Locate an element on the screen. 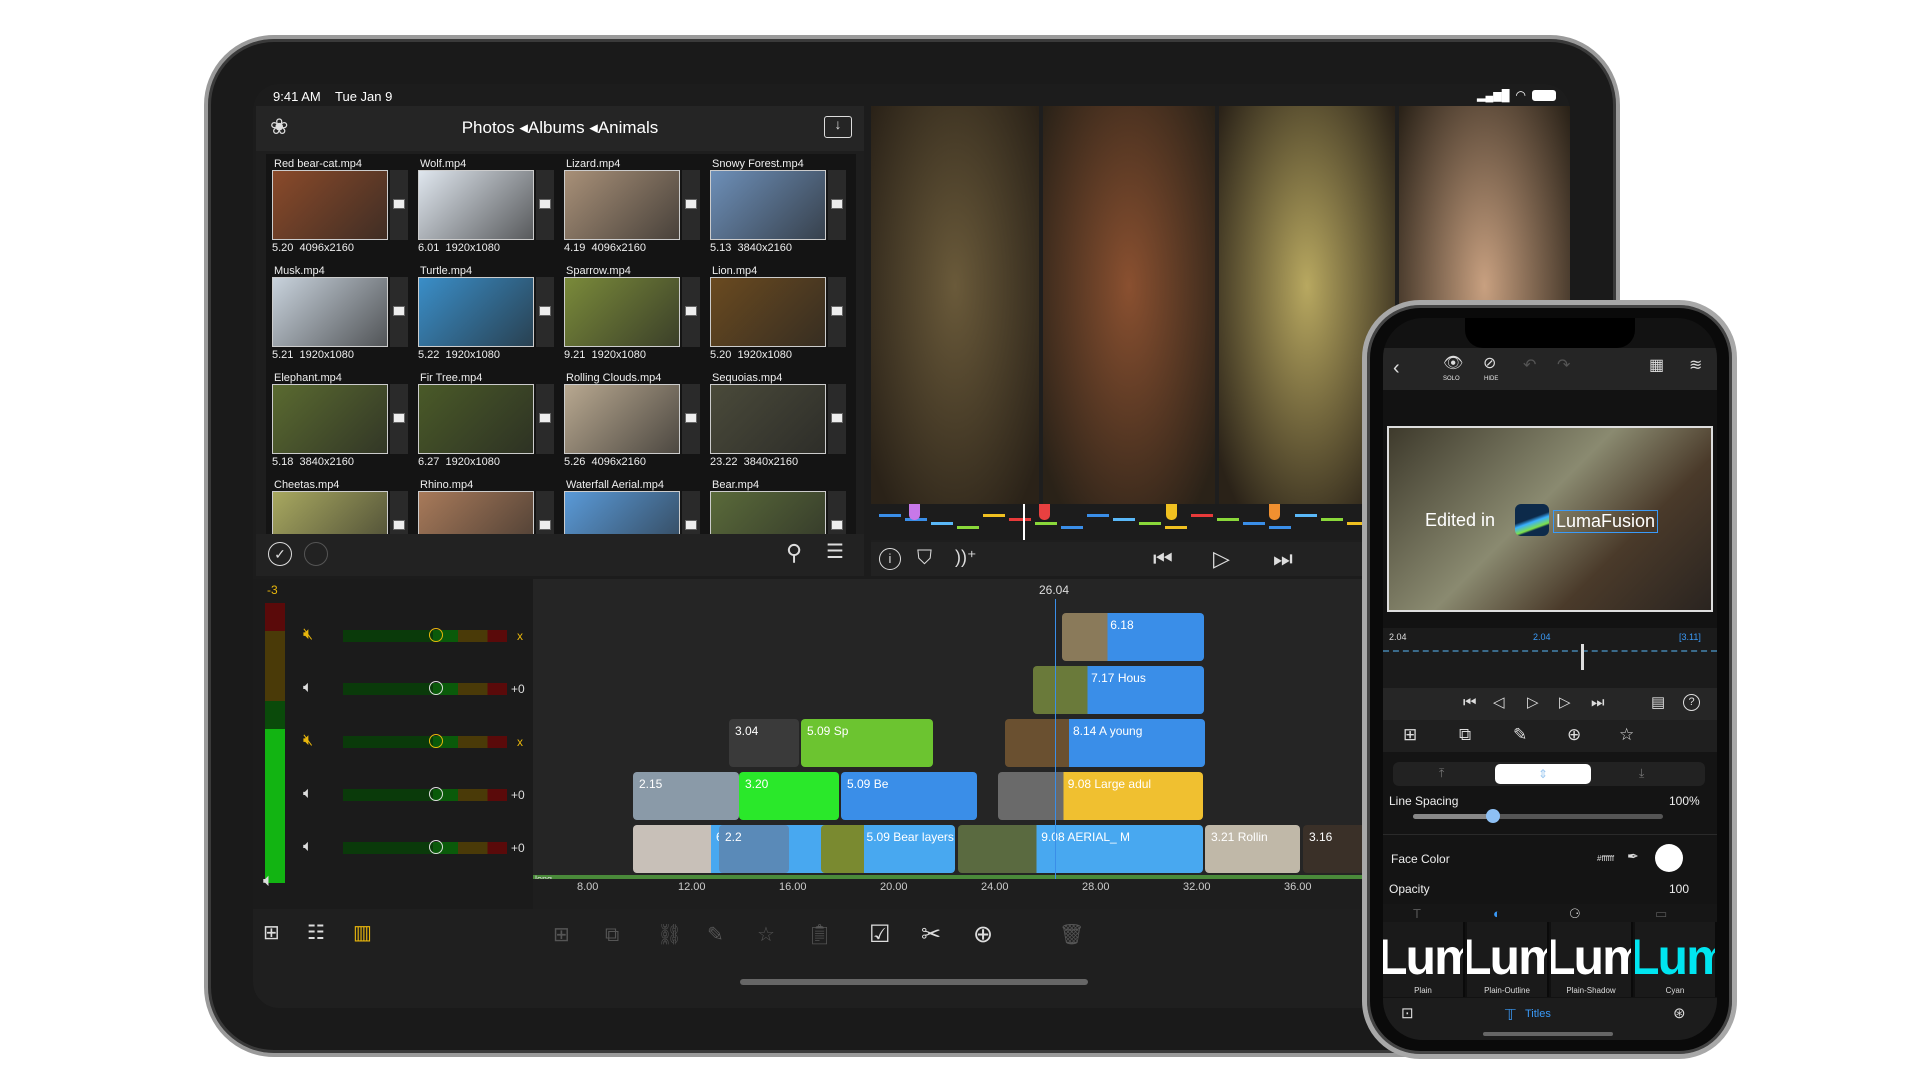  media-tile: Red bear-cat.mp4 5.20 4096x2160 is located at coordinates (340, 210).